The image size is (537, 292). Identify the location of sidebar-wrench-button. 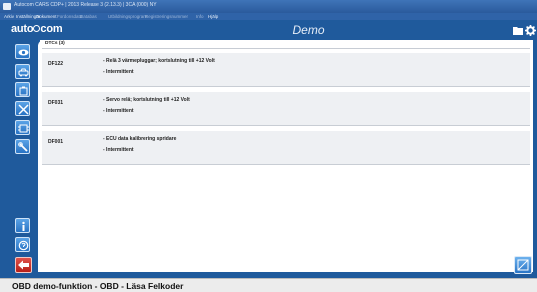
(22, 146).